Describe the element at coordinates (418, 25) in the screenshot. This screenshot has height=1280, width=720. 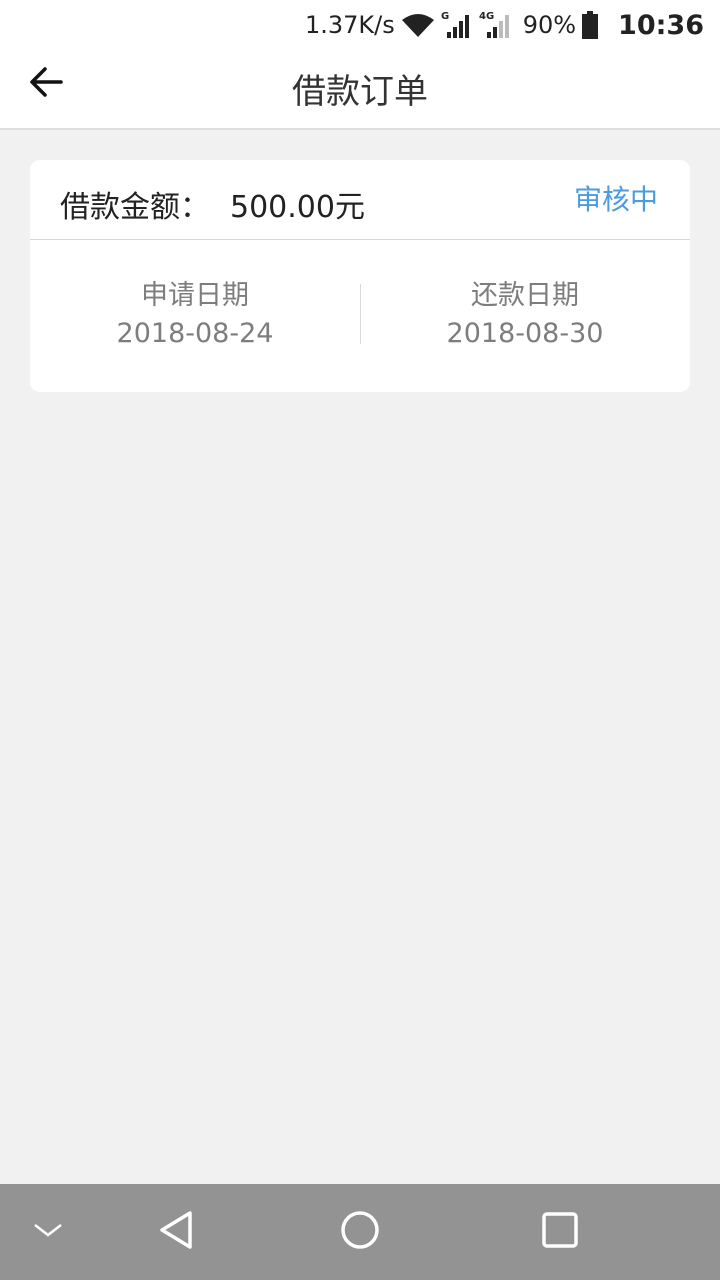
I see `wifi-icon` at that location.